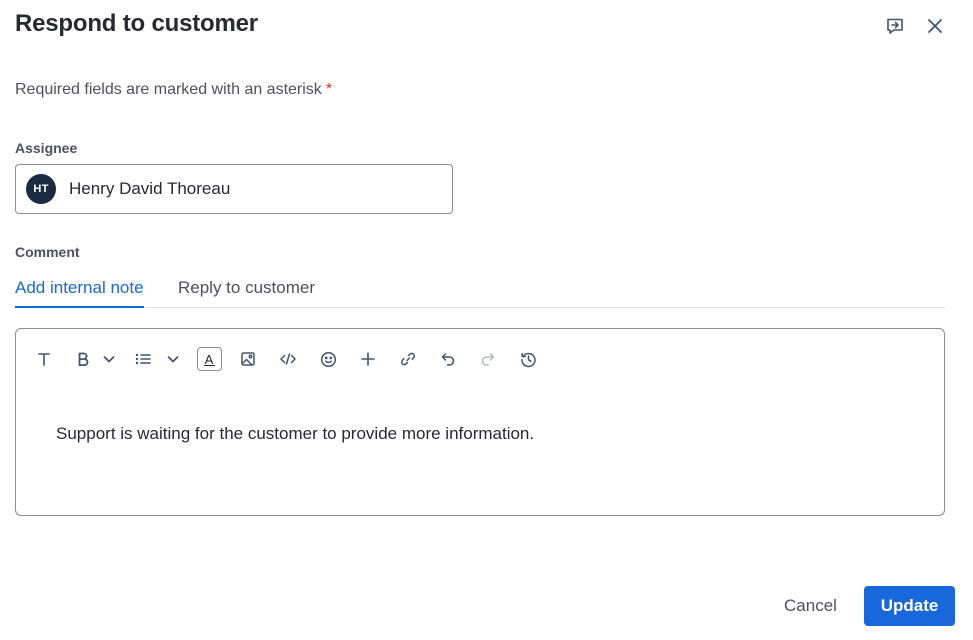 This screenshot has width=973, height=640. I want to click on insert-image-button, so click(248, 359).